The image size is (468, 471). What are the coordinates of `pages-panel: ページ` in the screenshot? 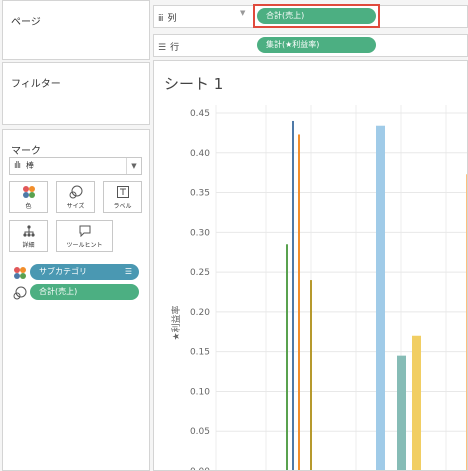 It's located at (76, 30).